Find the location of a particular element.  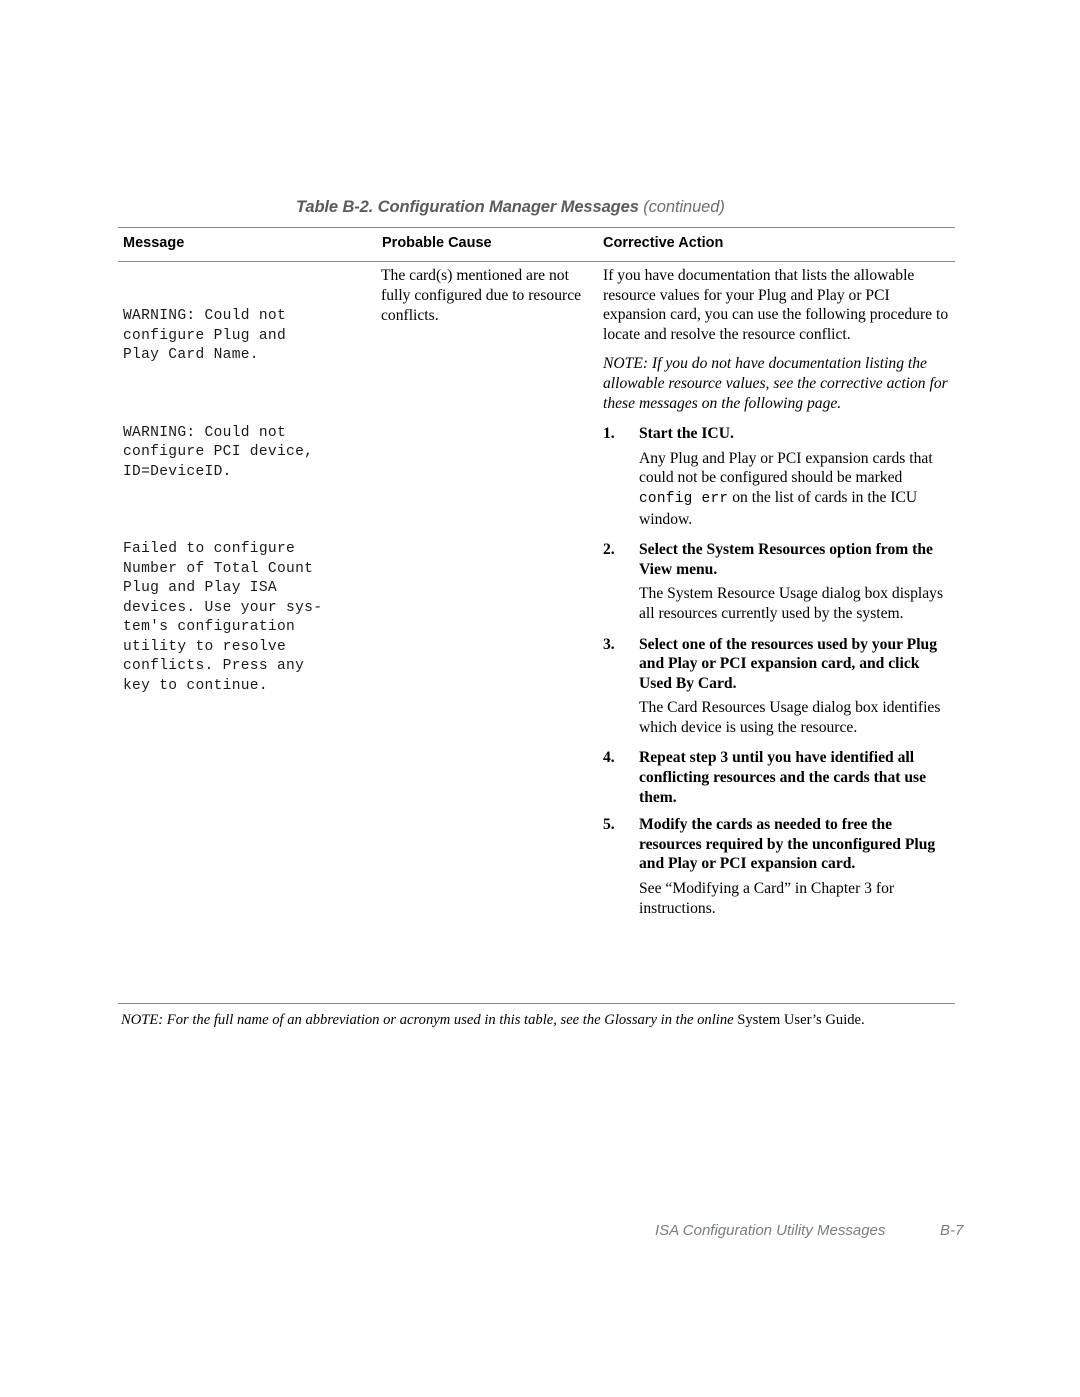

table-caption-continued: (continued) is located at coordinates (684, 207).